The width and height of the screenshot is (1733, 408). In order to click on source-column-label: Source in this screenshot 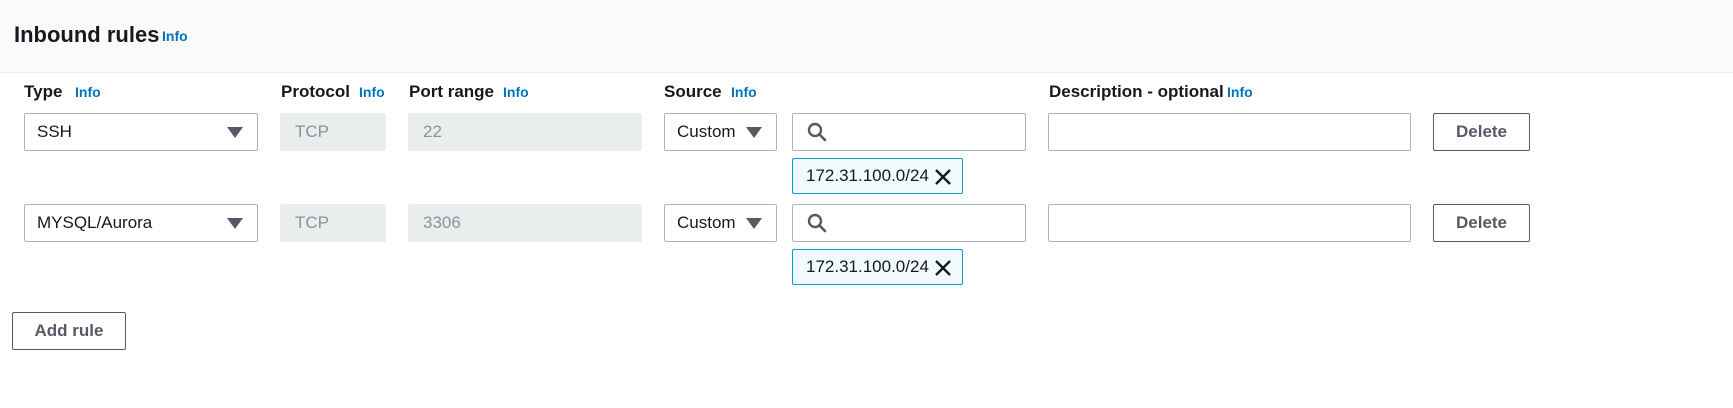, I will do `click(693, 91)`.